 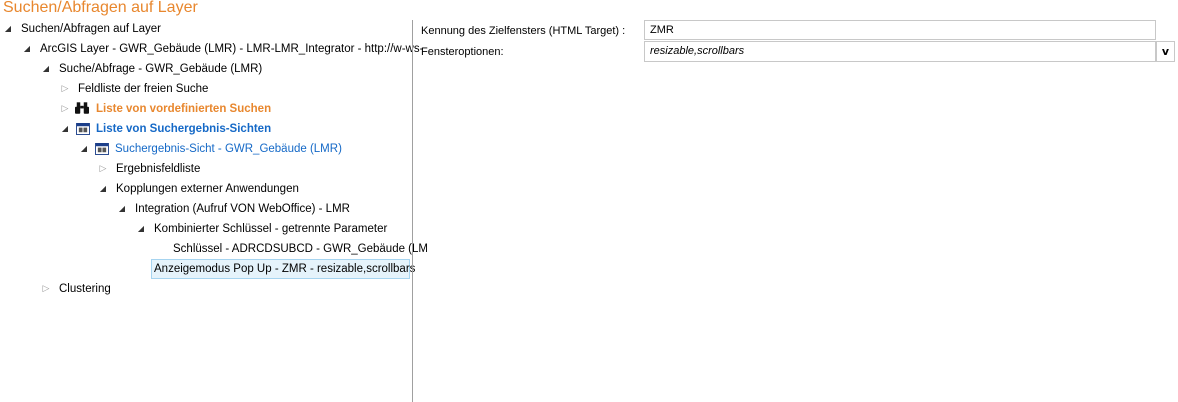 I want to click on panel-splitter, so click(x=412, y=211).